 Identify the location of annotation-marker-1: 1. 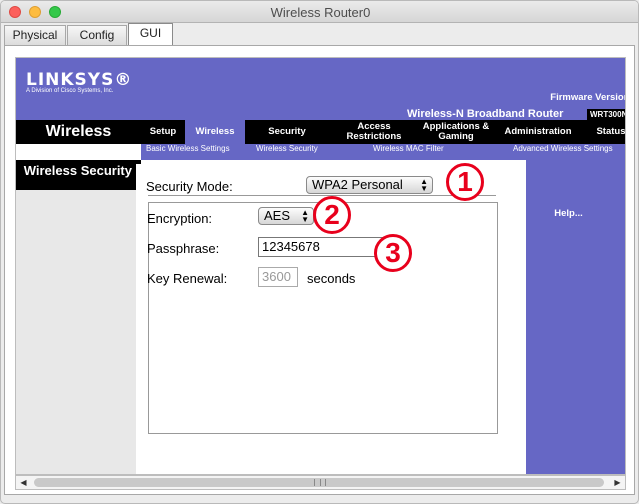
(465, 182).